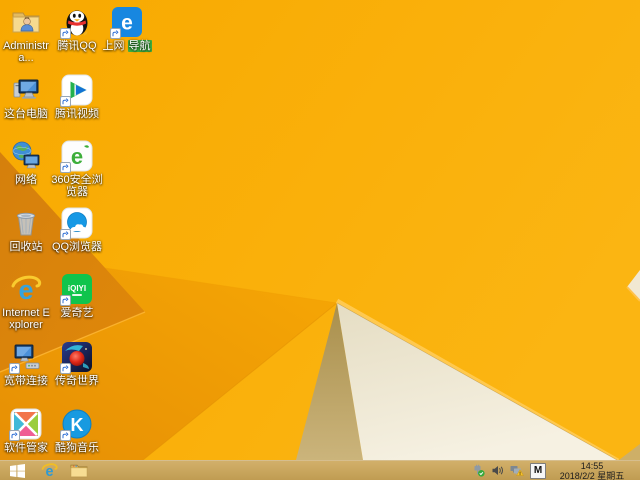 This screenshot has width=640, height=480. What do you see at coordinates (77, 46) in the screenshot?
I see `icon-label: 腾讯QQ` at bounding box center [77, 46].